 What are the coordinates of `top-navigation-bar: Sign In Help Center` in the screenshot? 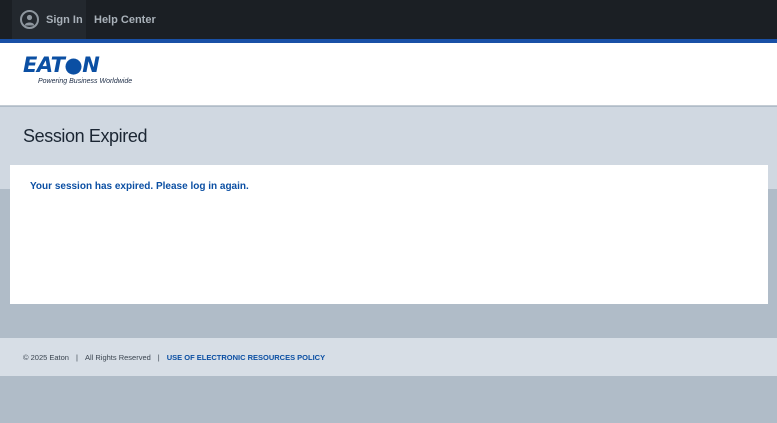 It's located at (388, 19).